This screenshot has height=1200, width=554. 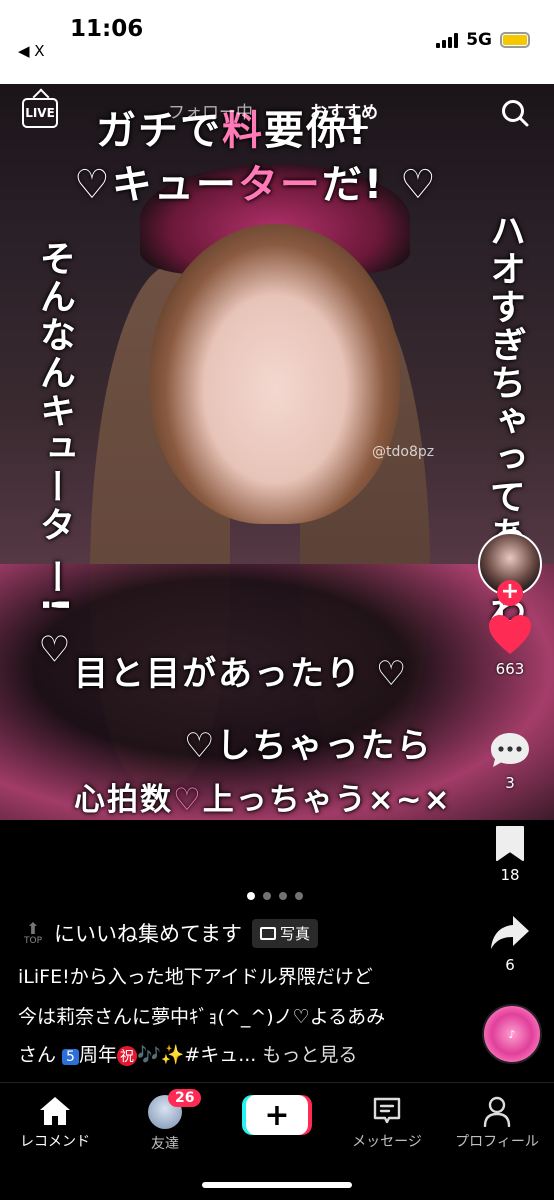 What do you see at coordinates (277, 114) in the screenshot?
I see `top-nav: LIVE フォロー中 おすすめ` at bounding box center [277, 114].